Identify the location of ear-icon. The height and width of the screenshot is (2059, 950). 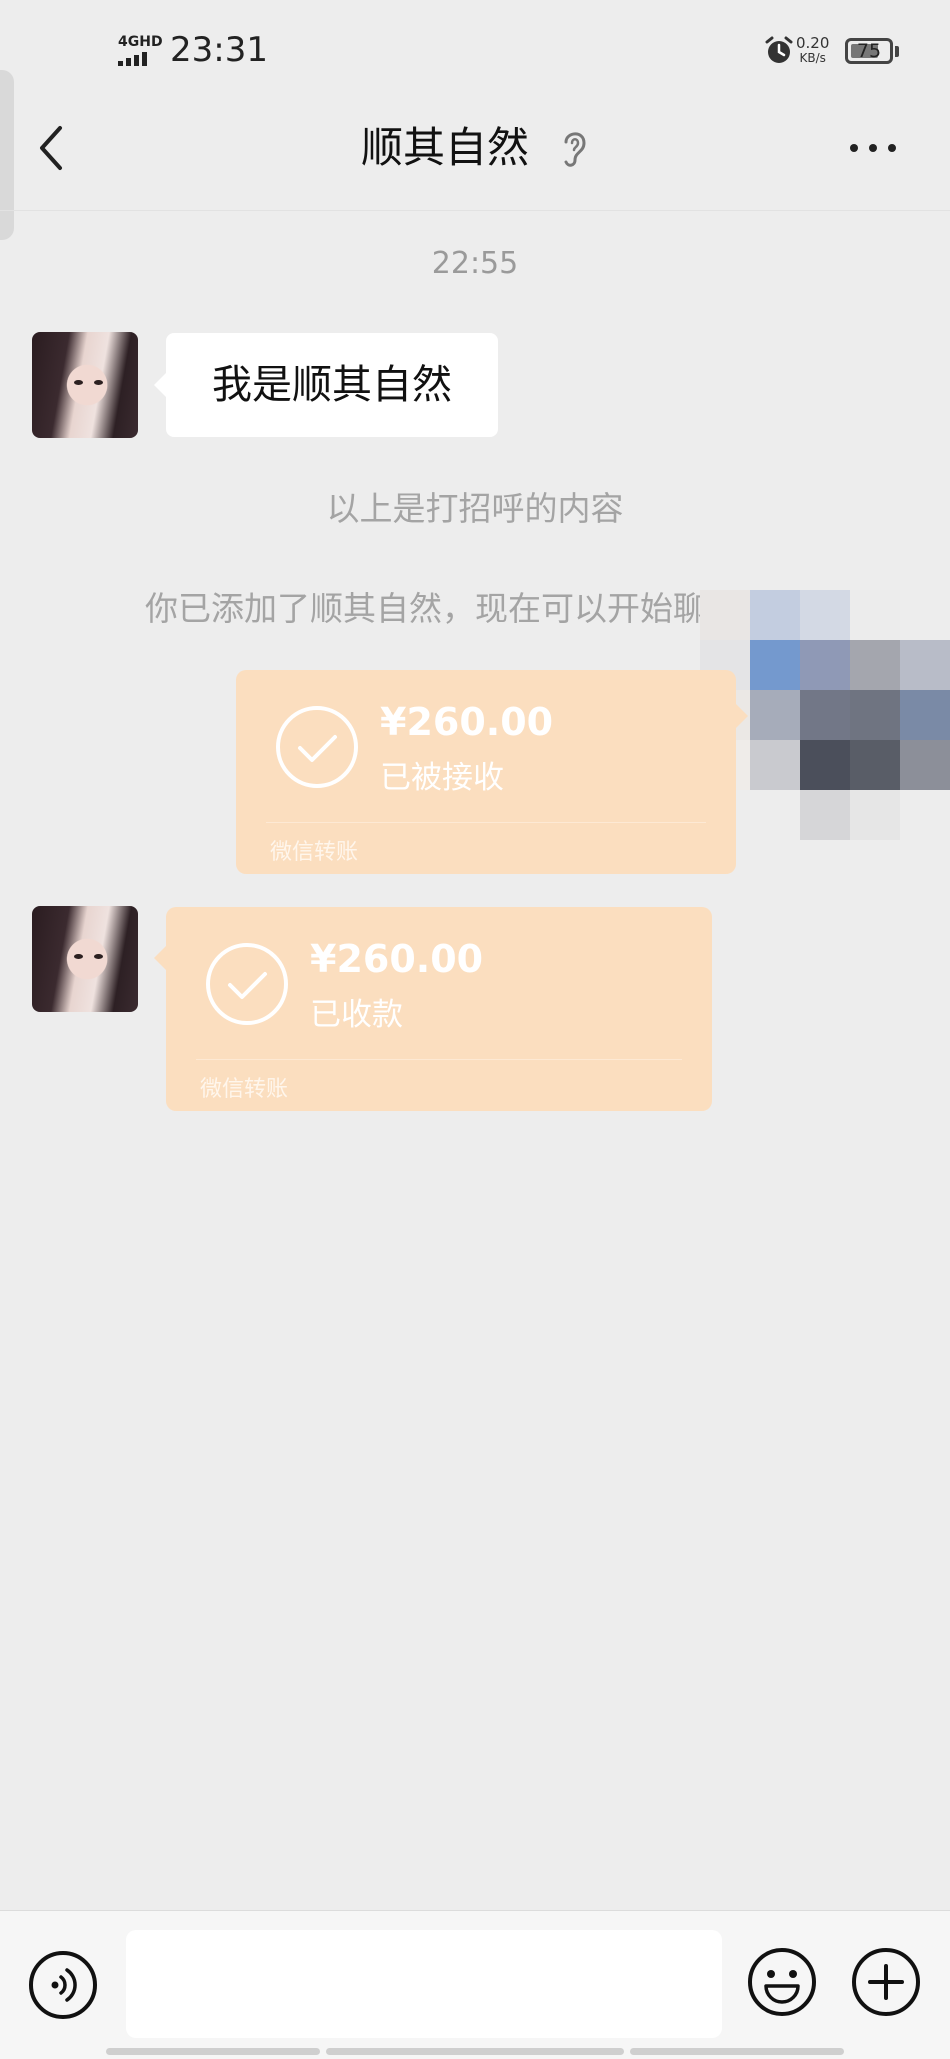
(574, 148).